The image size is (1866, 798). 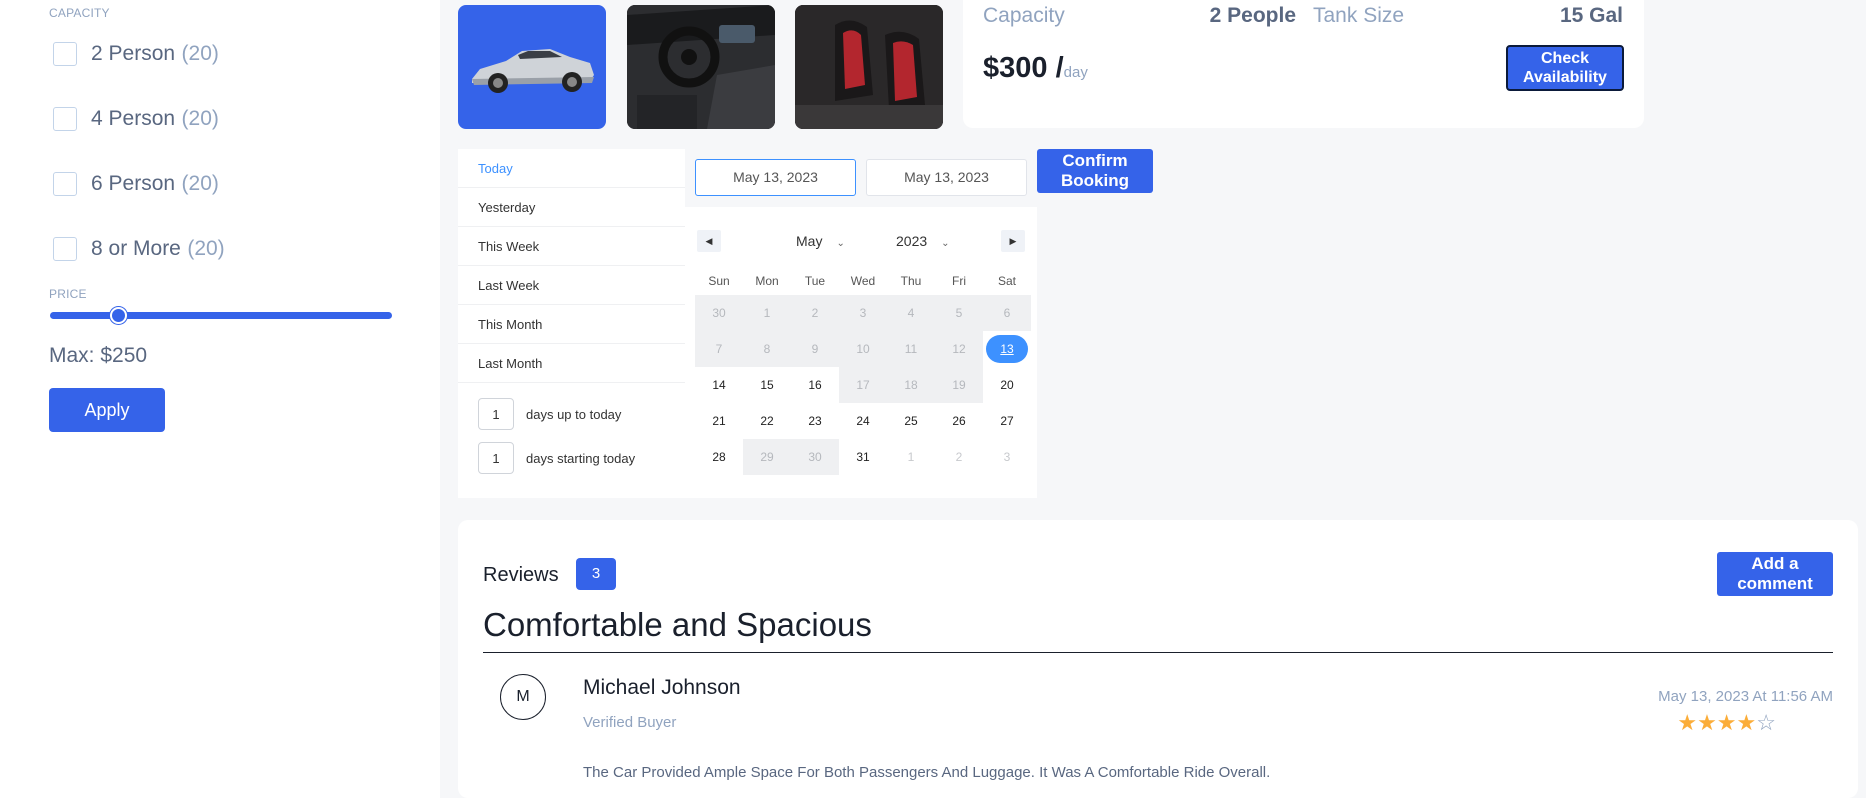 What do you see at coordinates (1252, 15) in the screenshot?
I see `capacity-value: 2 People` at bounding box center [1252, 15].